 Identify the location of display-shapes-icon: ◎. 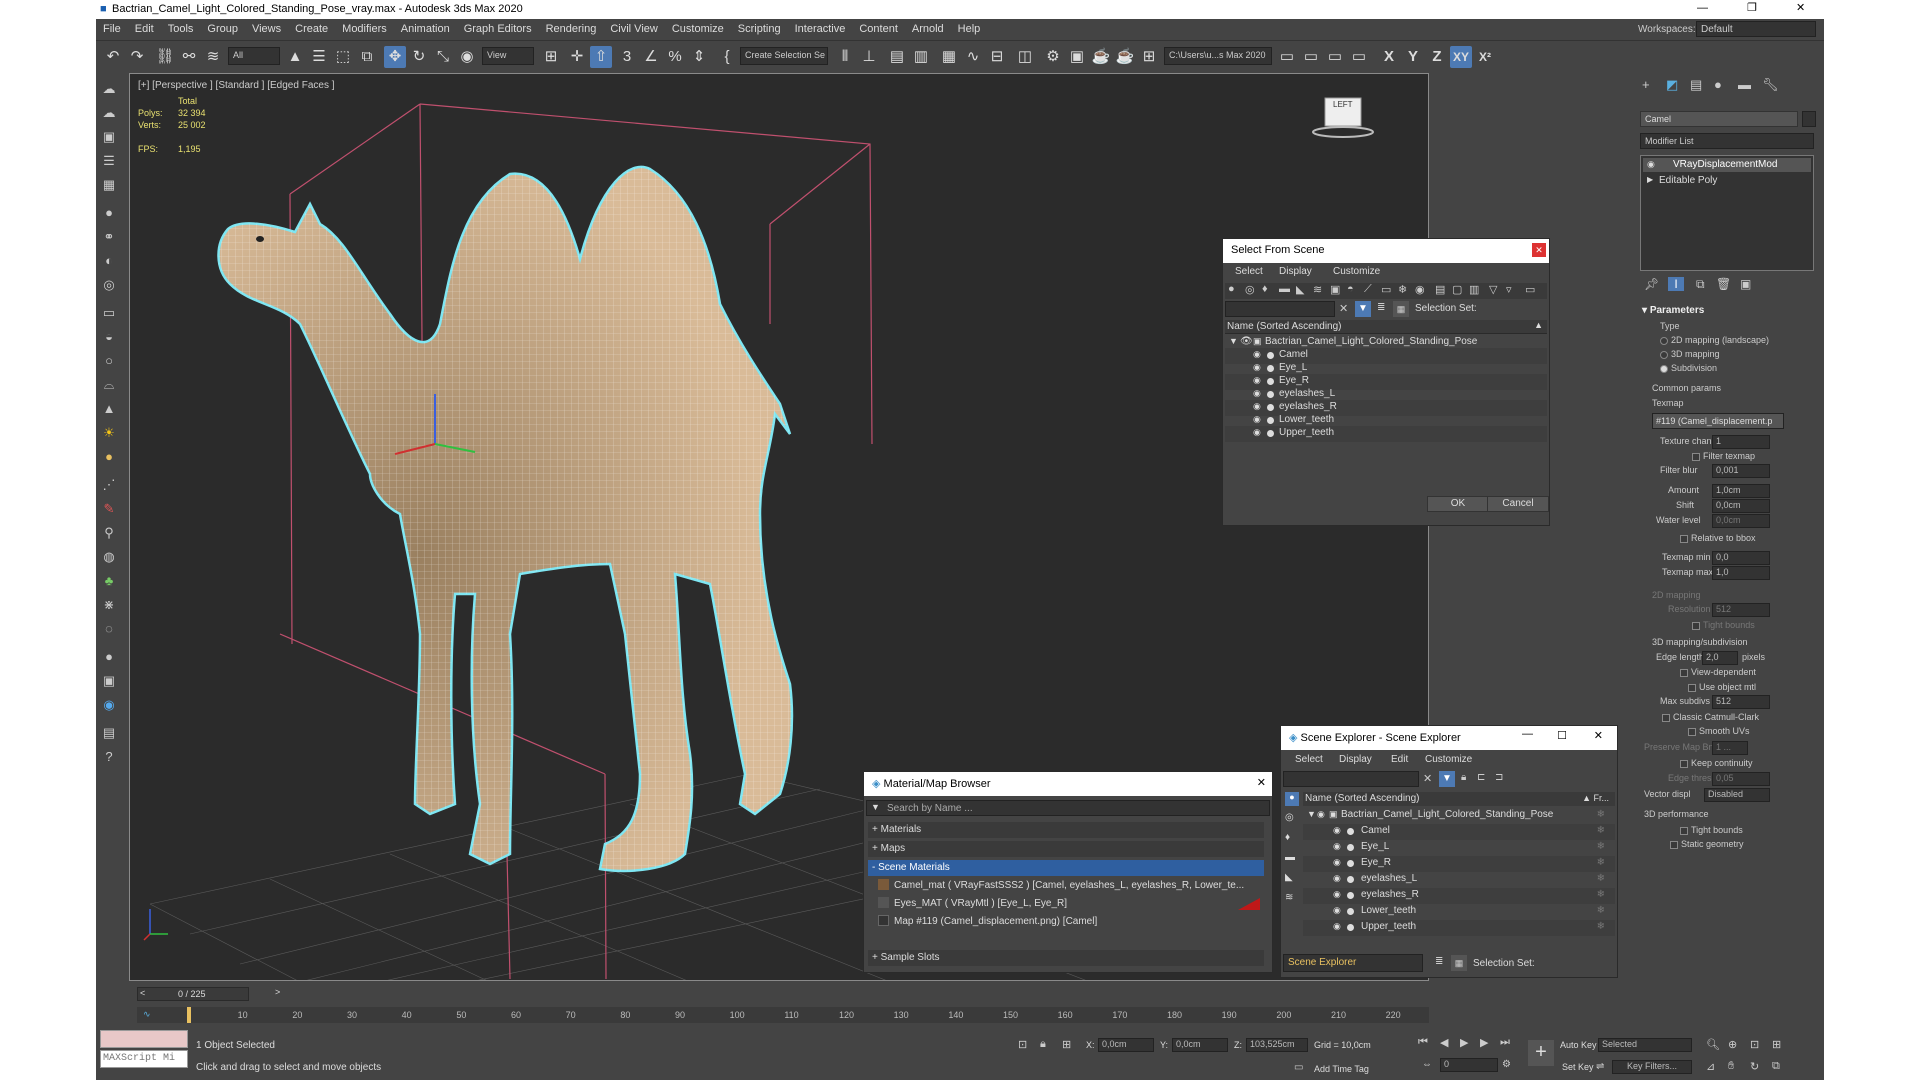
(1289, 817).